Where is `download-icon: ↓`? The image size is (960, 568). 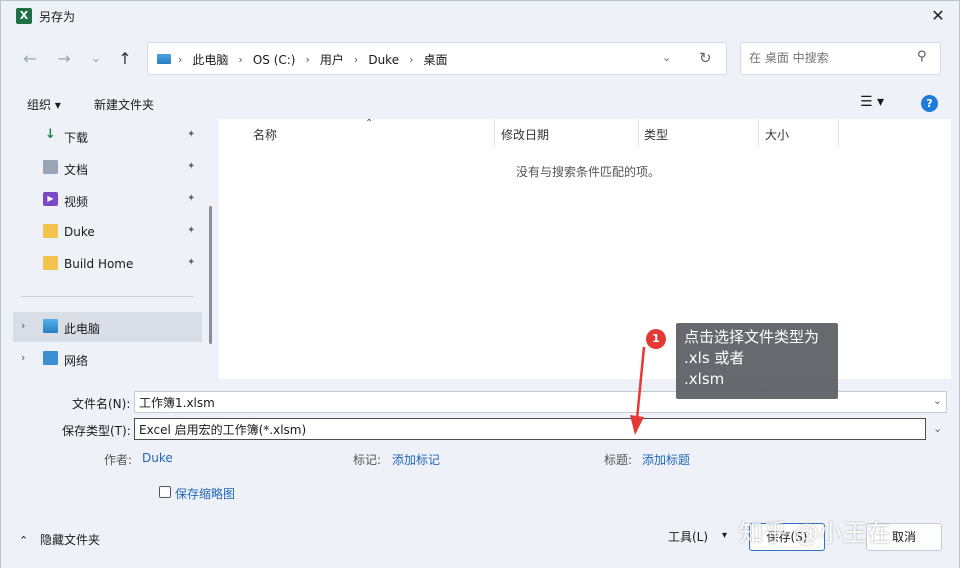 download-icon: ↓ is located at coordinates (50, 134).